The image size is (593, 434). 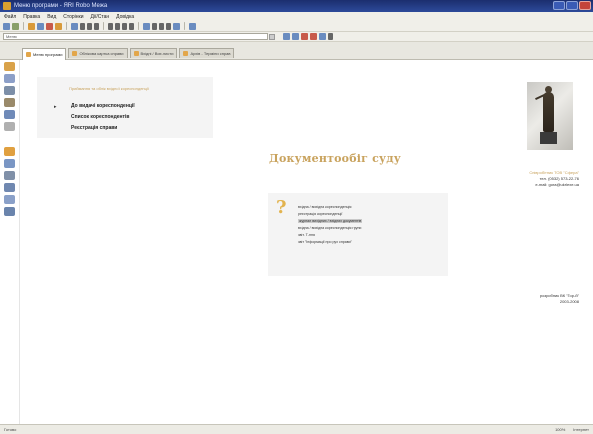 What do you see at coordinates (135, 36) in the screenshot?
I see `address-input: Меню` at bounding box center [135, 36].